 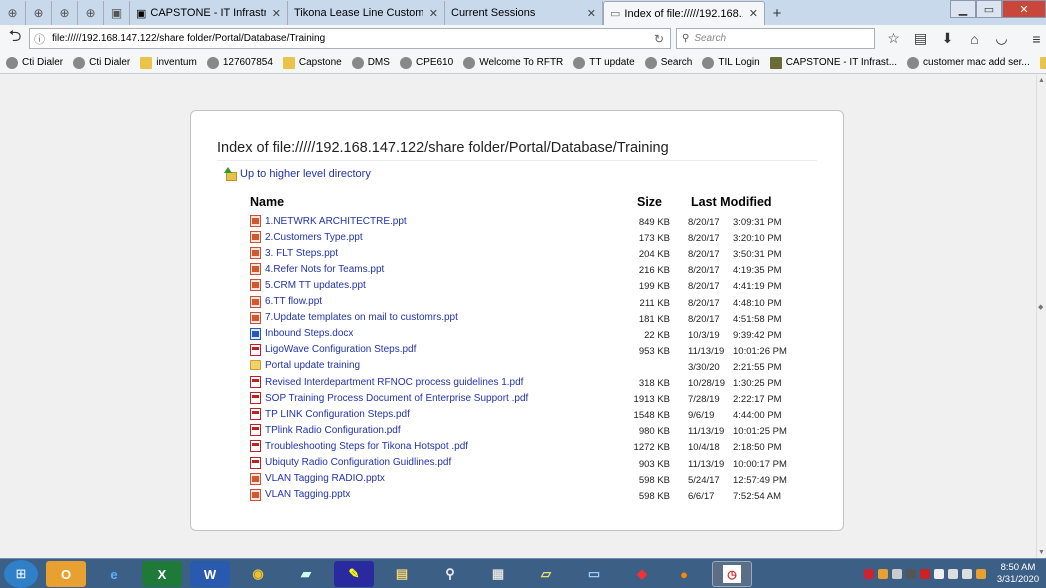 I want to click on file-link: 3. FLT Steps.ppt, so click(x=294, y=253).